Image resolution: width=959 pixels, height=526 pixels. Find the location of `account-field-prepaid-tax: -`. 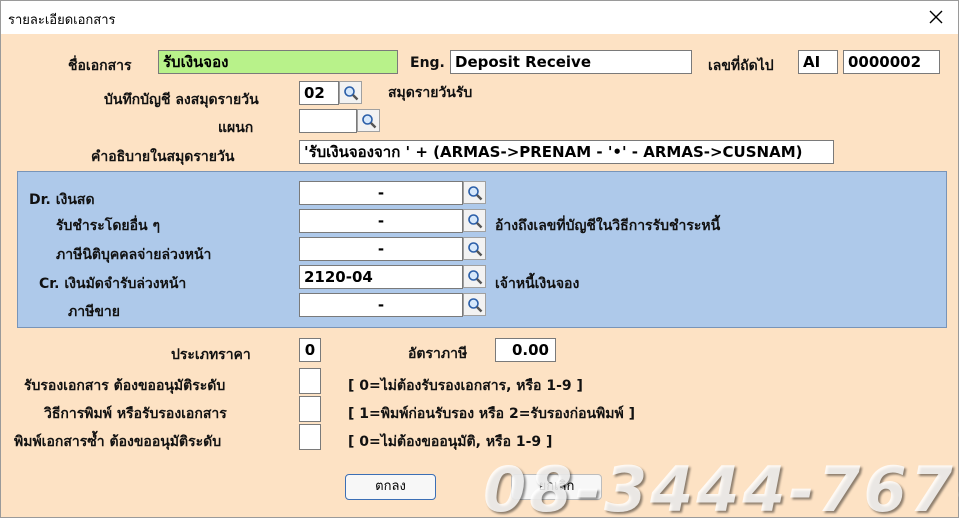

account-field-prepaid-tax: - is located at coordinates (381, 249).